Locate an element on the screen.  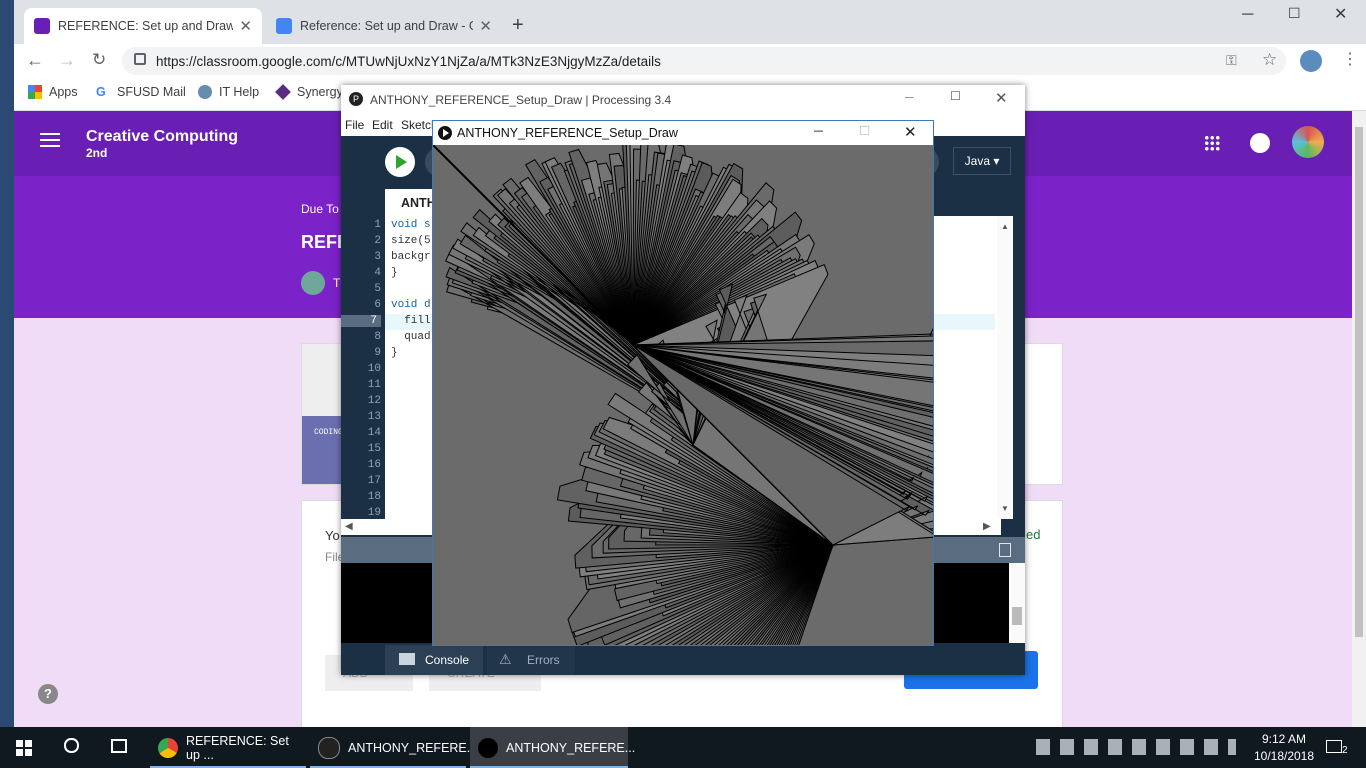
start-windows-icon is located at coordinates (24, 748).